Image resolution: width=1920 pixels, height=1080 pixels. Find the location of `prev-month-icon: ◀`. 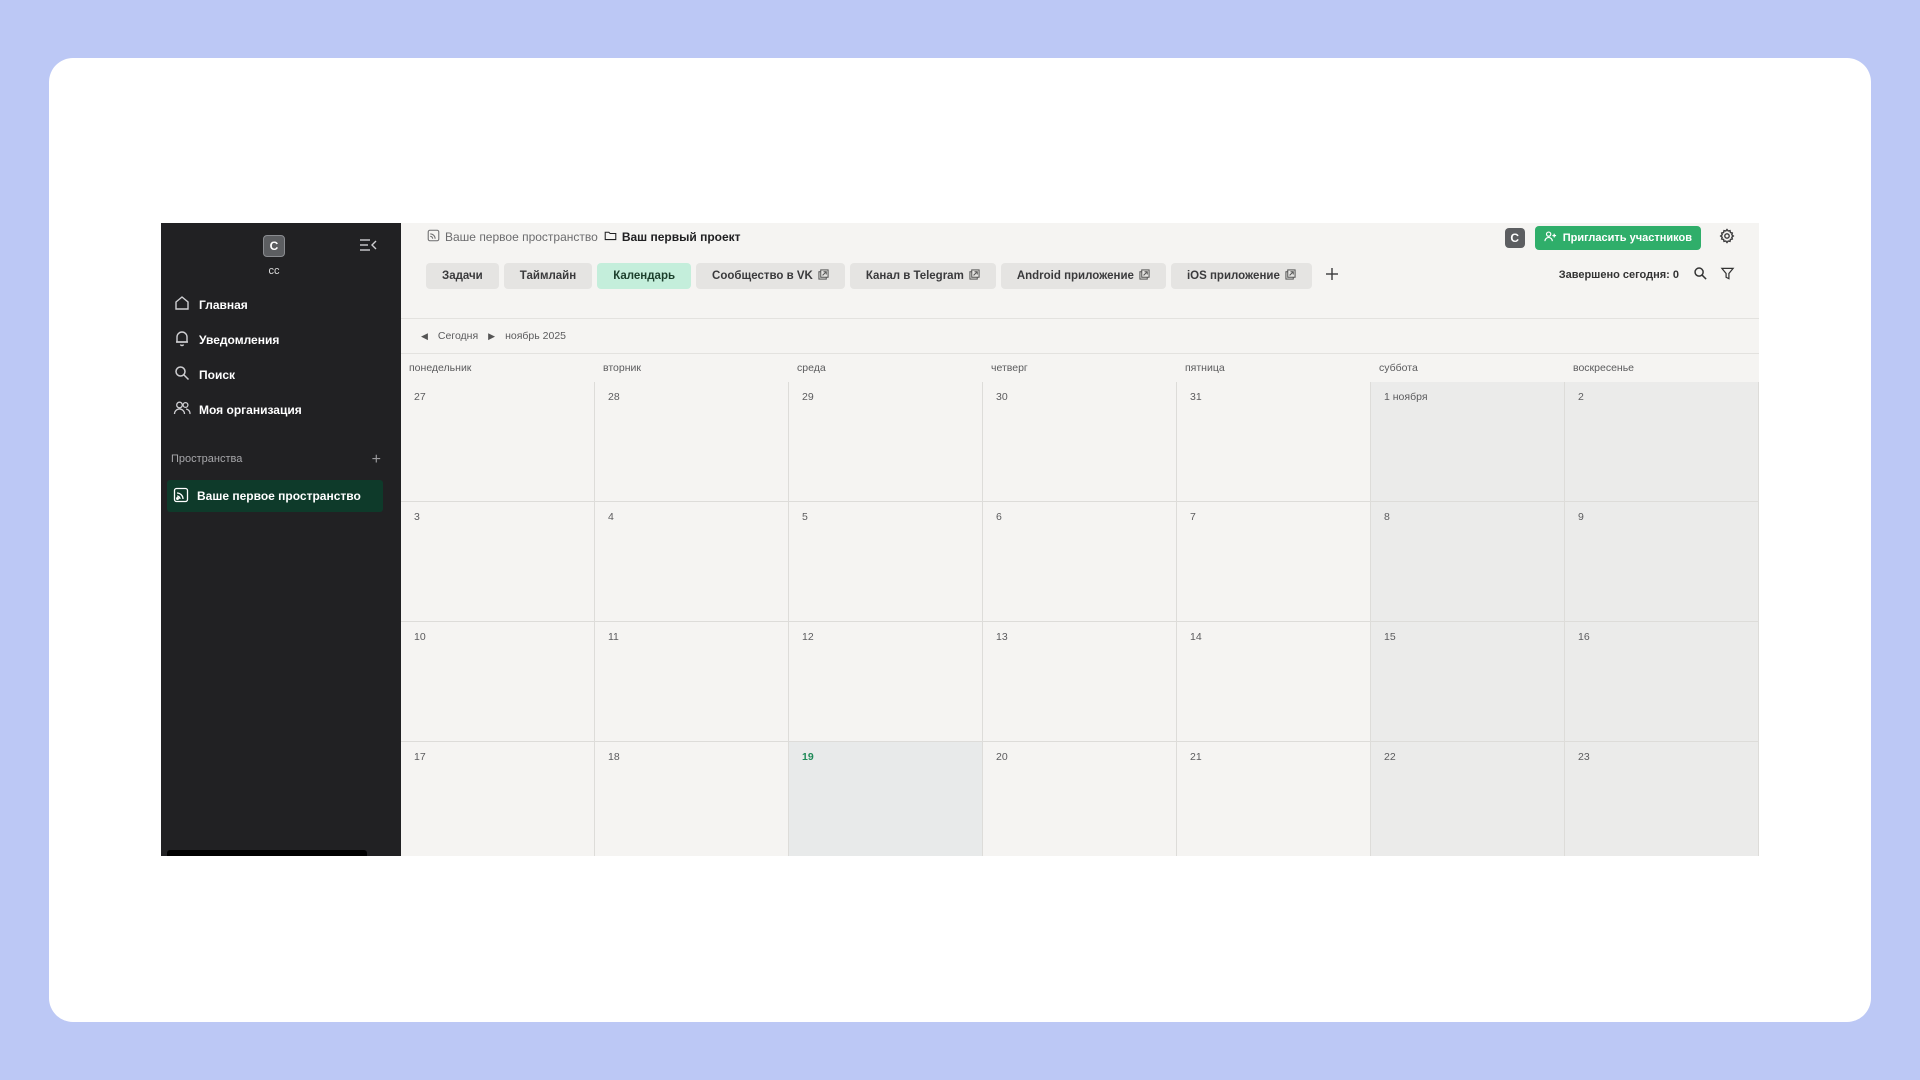

prev-month-icon: ◀ is located at coordinates (424, 336).